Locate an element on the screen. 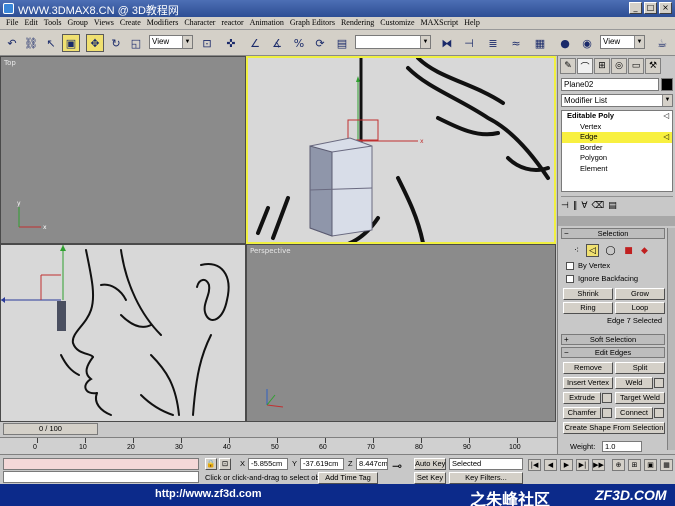 The width and height of the screenshot is (675, 506). layer-manager-icon: ≣ is located at coordinates (493, 43).